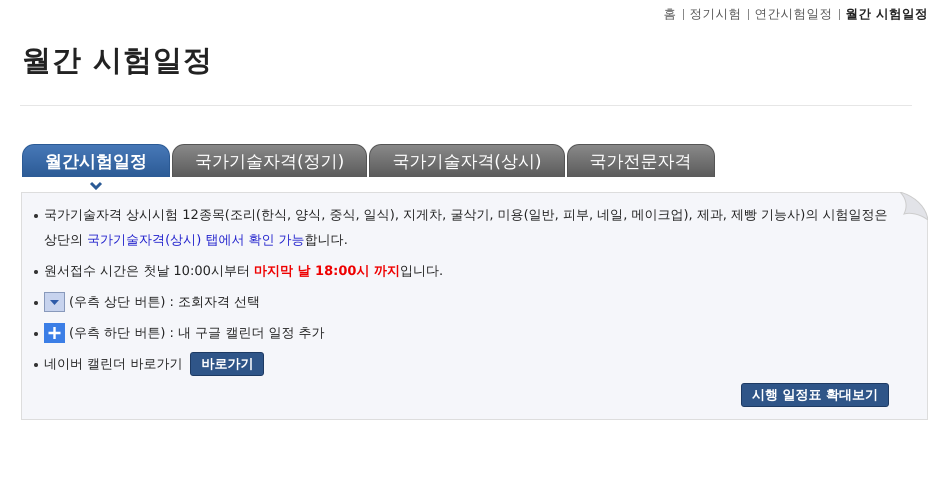  What do you see at coordinates (54, 302) in the screenshot?
I see `dropdown-icon` at bounding box center [54, 302].